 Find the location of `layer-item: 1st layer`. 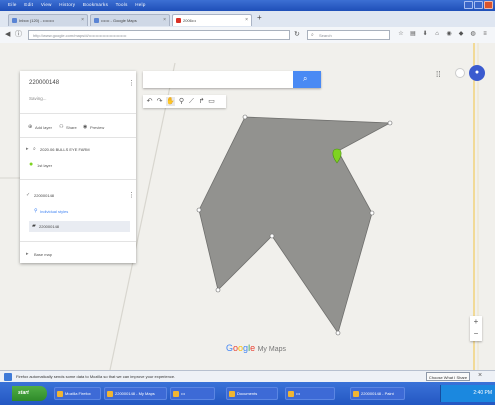

layer-item: 1st layer is located at coordinates (44, 165).